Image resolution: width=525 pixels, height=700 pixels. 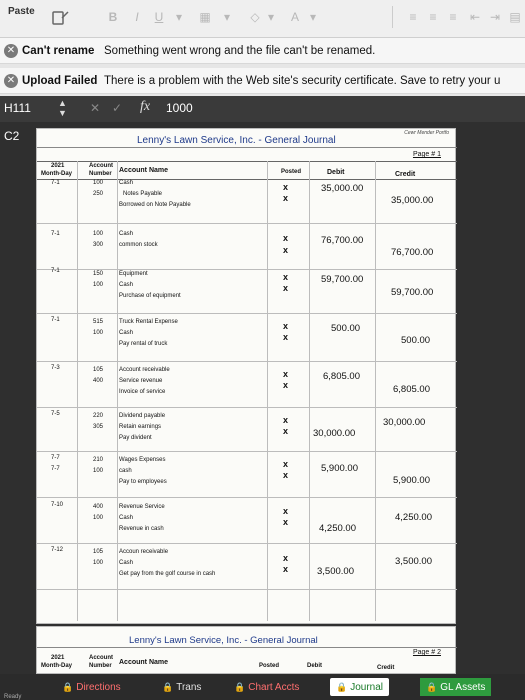 I want to click on cancel-icon: ✕, so click(x=95, y=108).